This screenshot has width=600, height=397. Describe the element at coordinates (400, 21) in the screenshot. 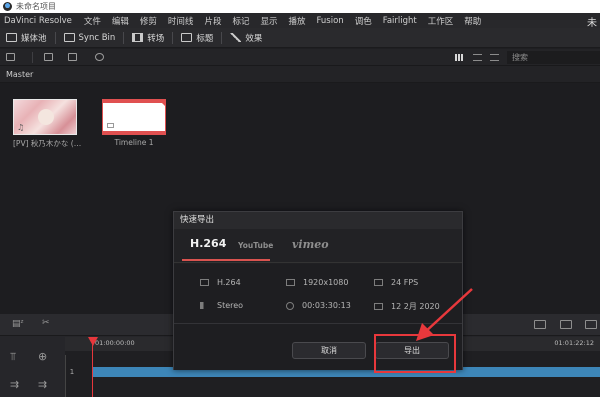

I see `menu-fairlight: Fairlight` at that location.